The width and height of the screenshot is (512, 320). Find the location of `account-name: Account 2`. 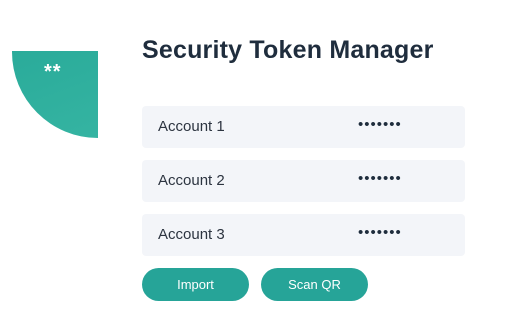

account-name: Account 2 is located at coordinates (191, 180).